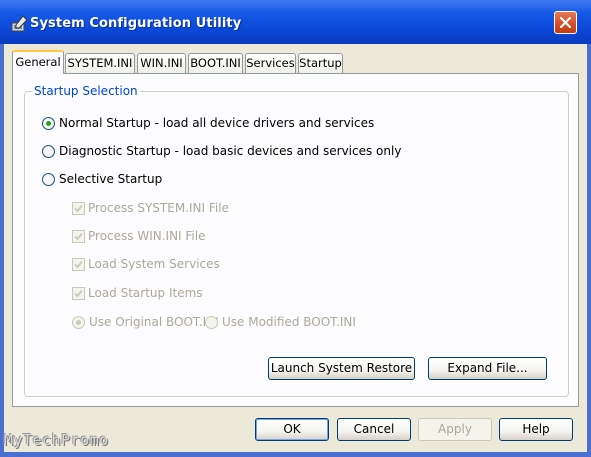 Image resolution: width=591 pixels, height=457 pixels. I want to click on process-win-ini-option: Process WIN.INI File, so click(138, 236).